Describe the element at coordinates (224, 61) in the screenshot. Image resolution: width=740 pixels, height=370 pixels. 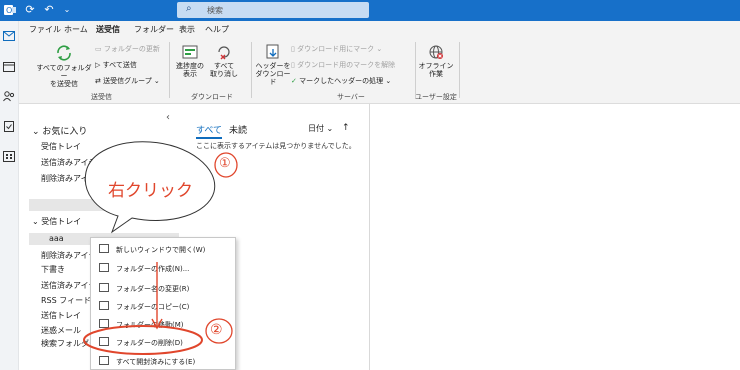
I see `cancel-all-button: すべて 取り消し` at that location.